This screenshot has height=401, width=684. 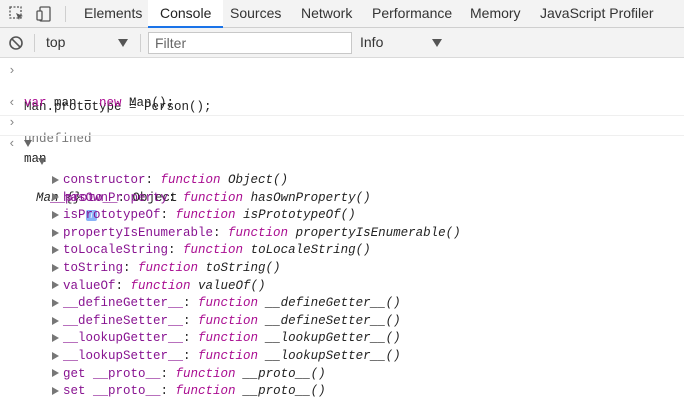 What do you see at coordinates (17, 14) in the screenshot?
I see `inspect-element-icon` at bounding box center [17, 14].